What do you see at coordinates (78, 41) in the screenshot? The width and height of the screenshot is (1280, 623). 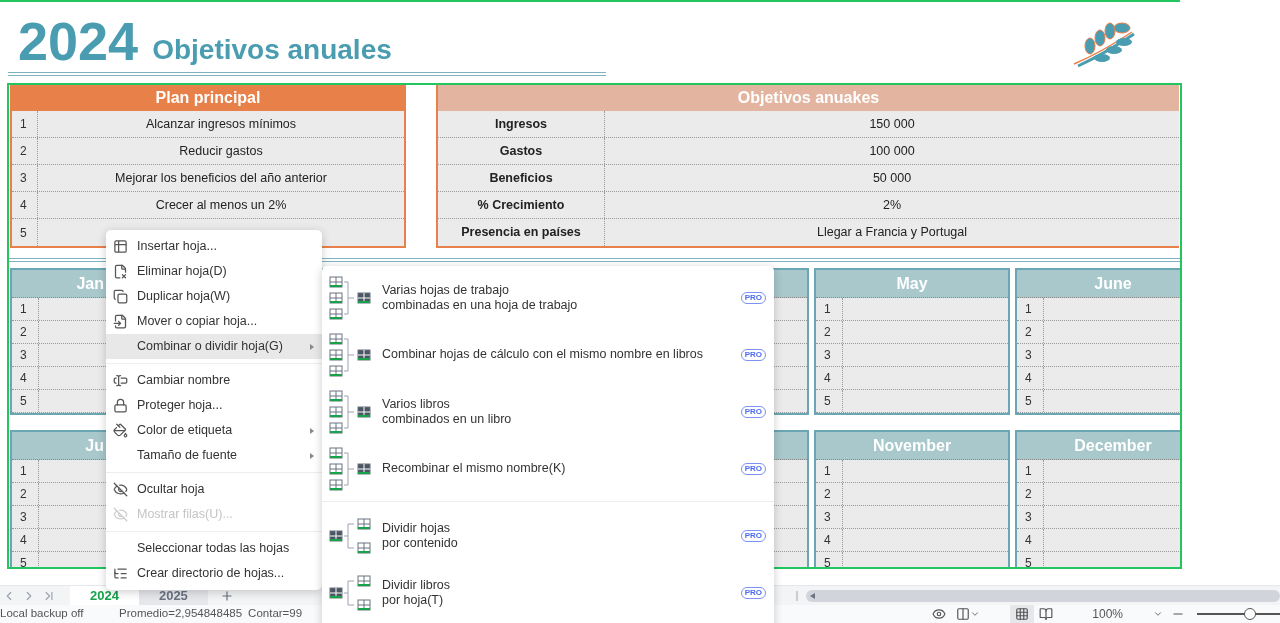 I see `year-title: 2024` at bounding box center [78, 41].